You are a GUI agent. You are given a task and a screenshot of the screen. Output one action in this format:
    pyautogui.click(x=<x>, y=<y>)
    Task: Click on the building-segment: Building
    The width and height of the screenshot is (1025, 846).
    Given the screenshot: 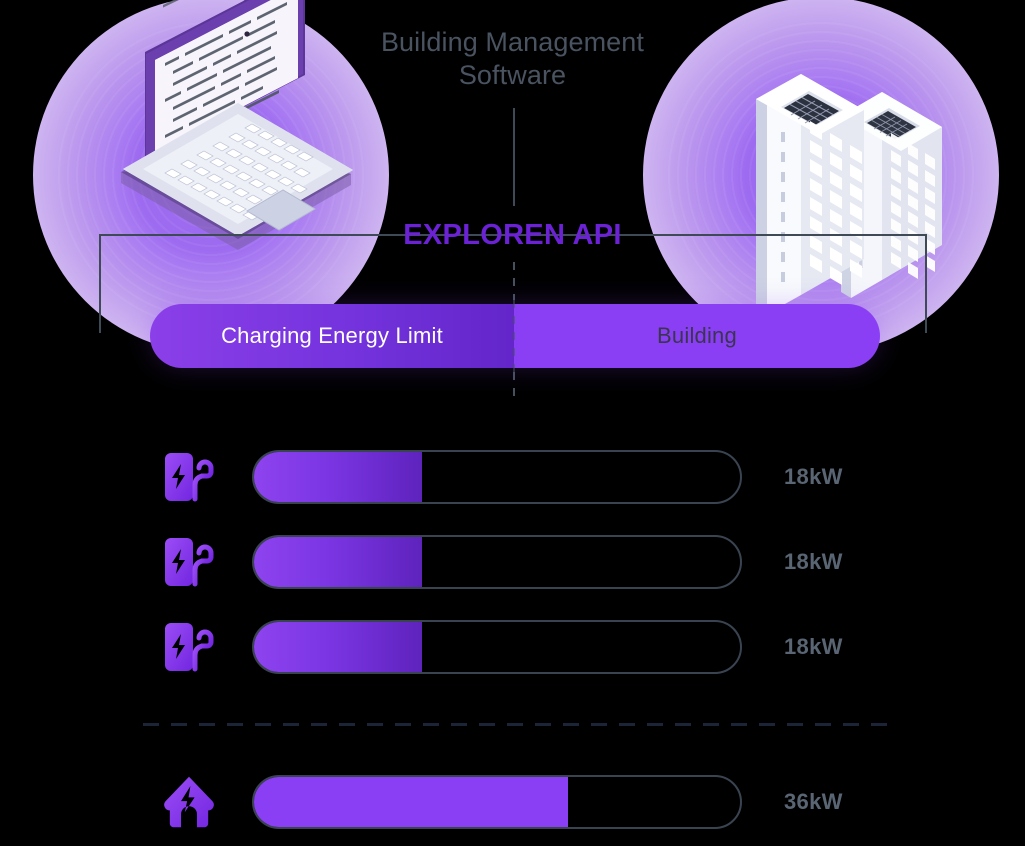 What is the action you would take?
    pyautogui.click(x=697, y=336)
    